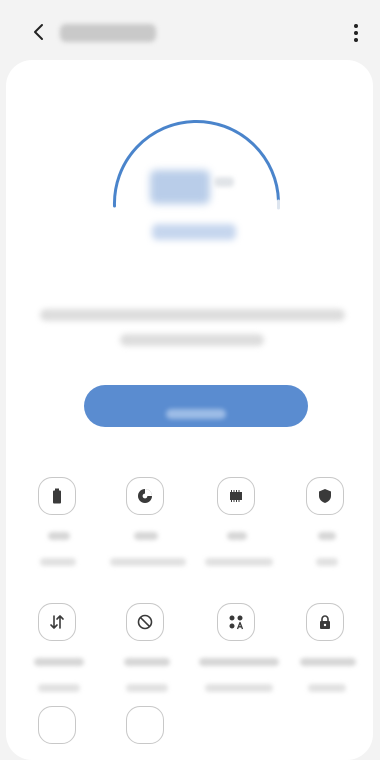 This screenshot has height=760, width=380. I want to click on optimize-button-label, so click(196, 414).